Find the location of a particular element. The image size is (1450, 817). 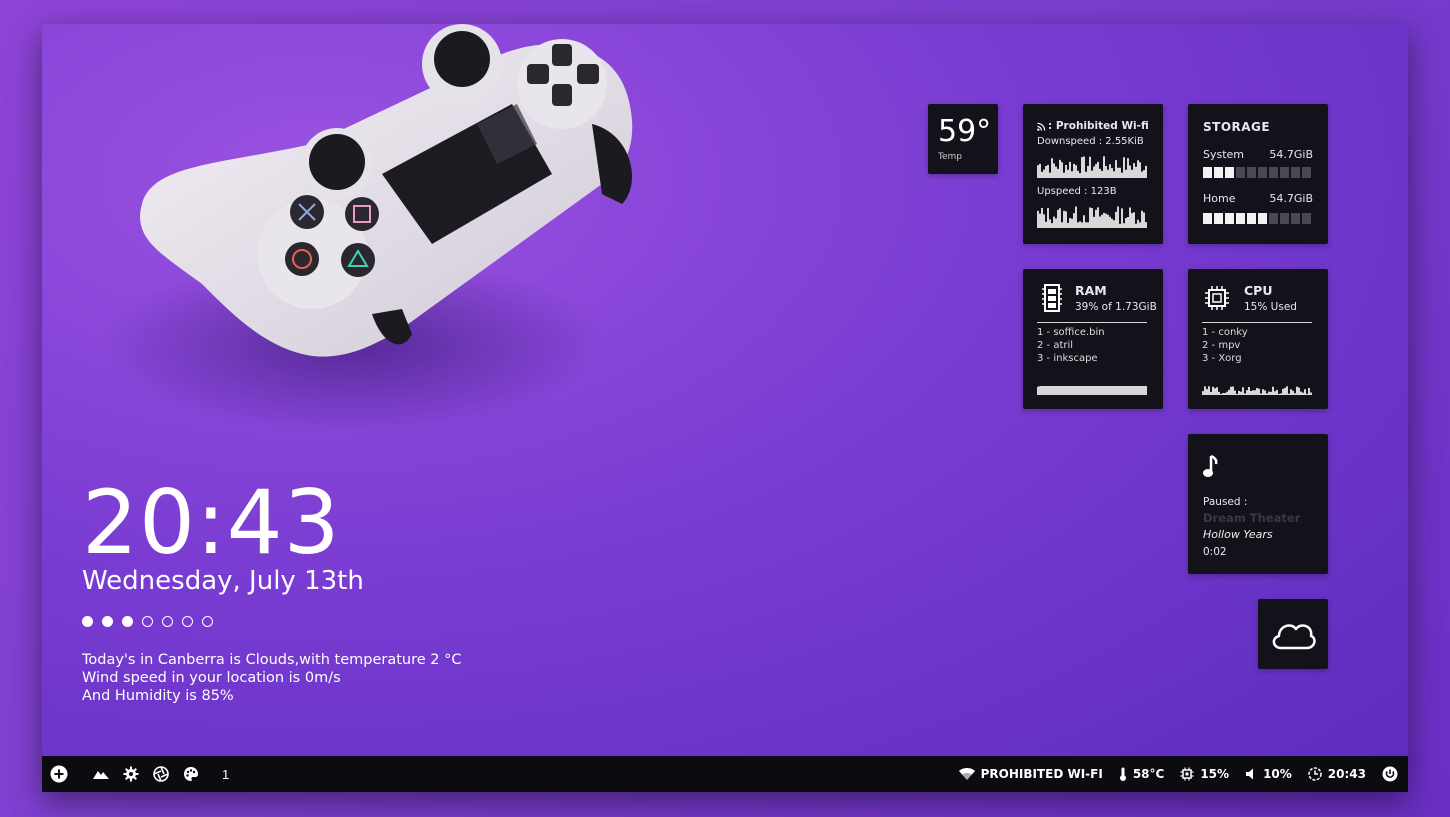

network-downspeed: Downspeed : 2.55KiB is located at coordinates (1090, 141).